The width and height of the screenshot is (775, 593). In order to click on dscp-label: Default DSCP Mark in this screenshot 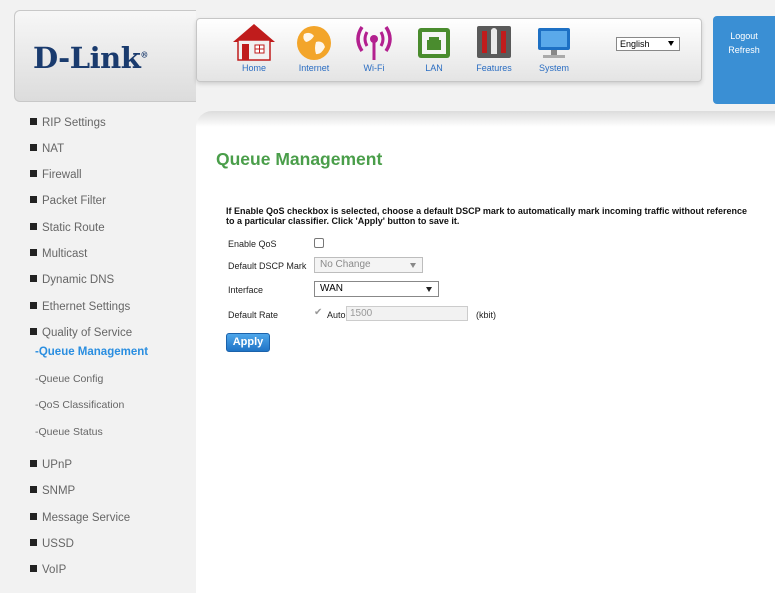, I will do `click(267, 266)`.